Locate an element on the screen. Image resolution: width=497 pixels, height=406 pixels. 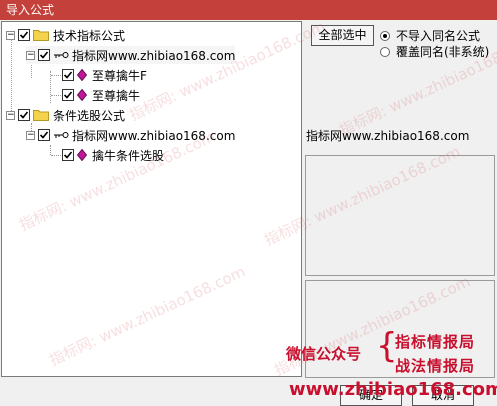
tree-node-source-1: − 指标网www.zhibiao168.com is located at coordinates (131, 55).